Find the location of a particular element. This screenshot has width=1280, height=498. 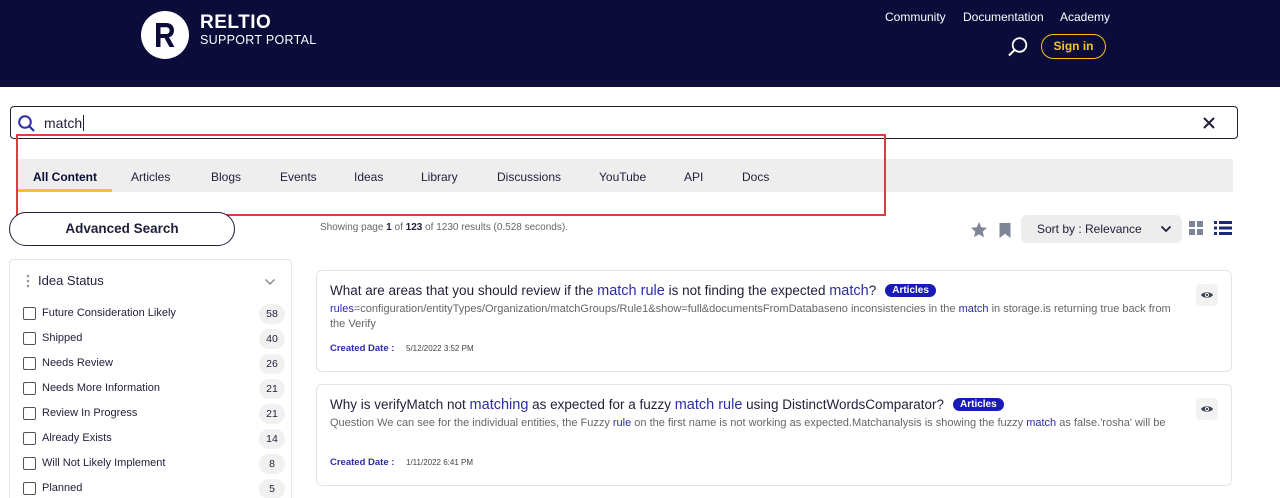

filter-option-label: Needs More Information is located at coordinates (101, 388).